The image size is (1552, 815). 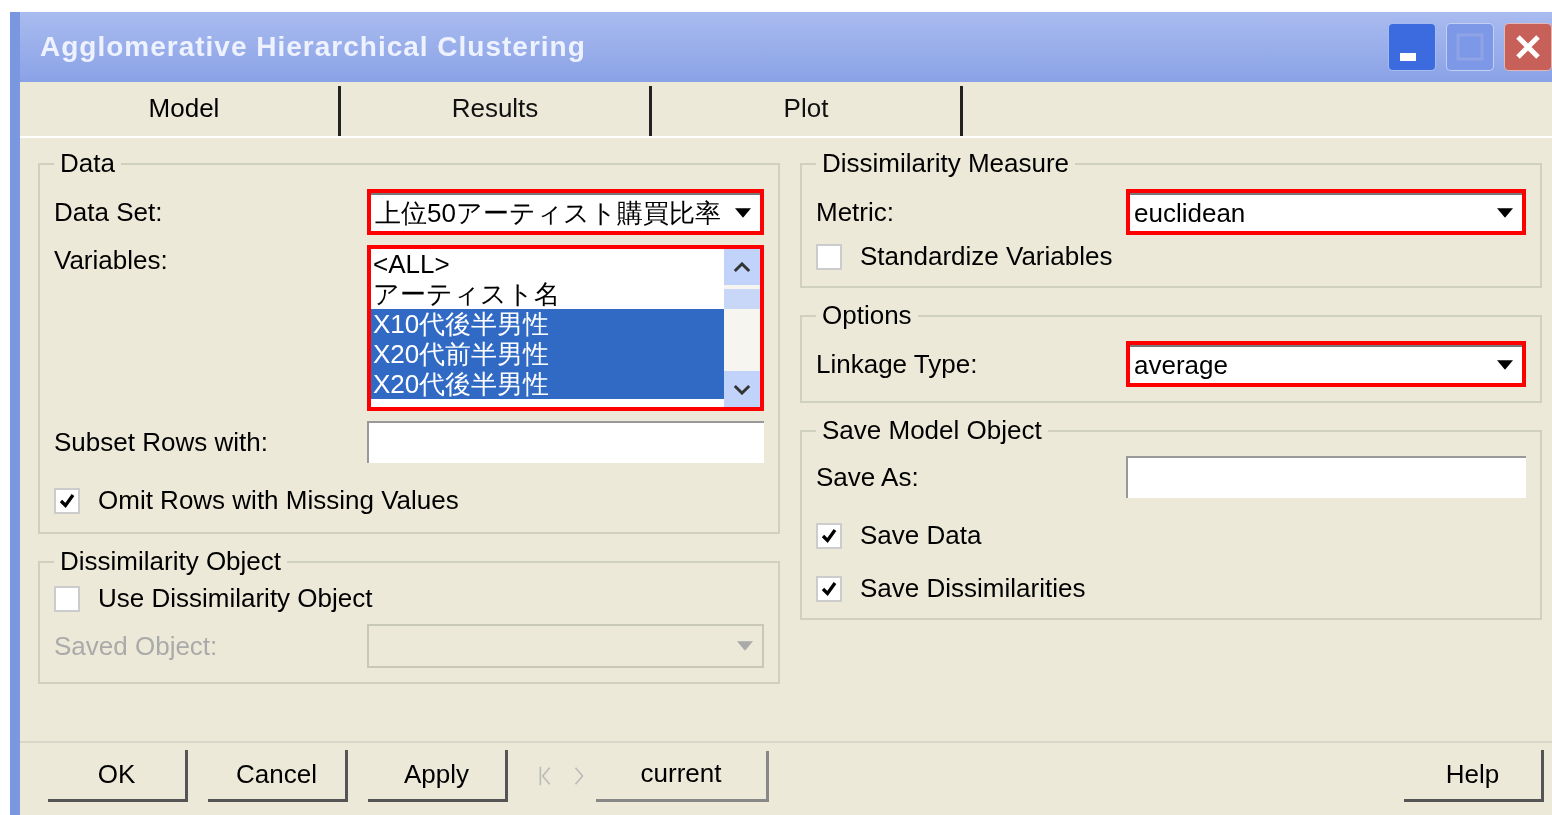 What do you see at coordinates (87, 163) in the screenshot?
I see `group-title: Data` at bounding box center [87, 163].